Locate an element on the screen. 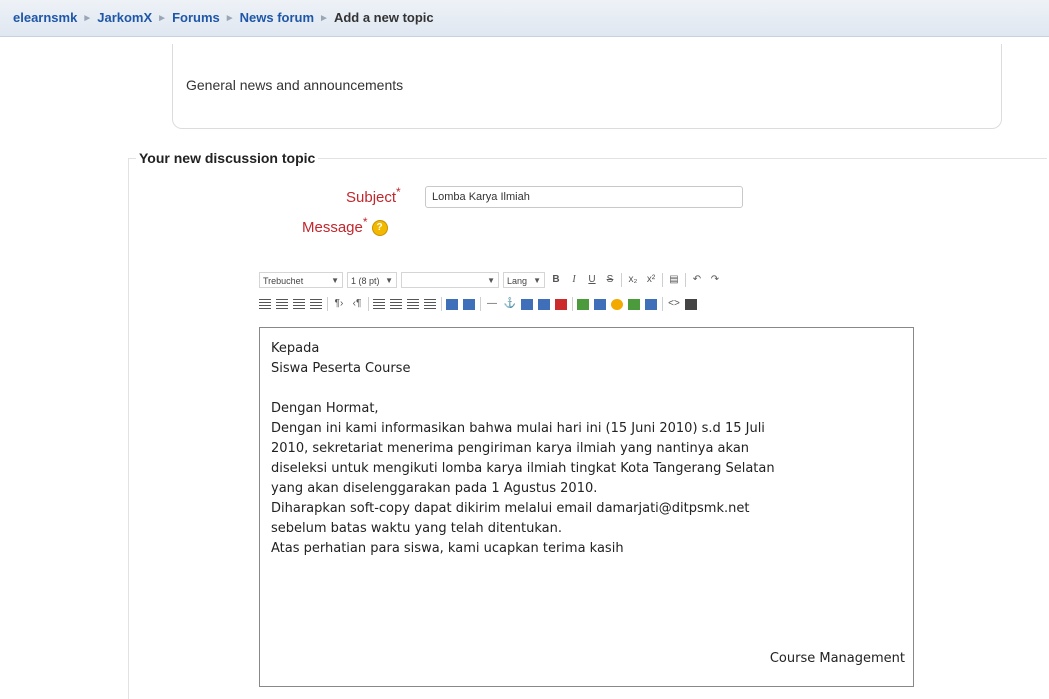  heading-select: ▼ is located at coordinates (450, 280).